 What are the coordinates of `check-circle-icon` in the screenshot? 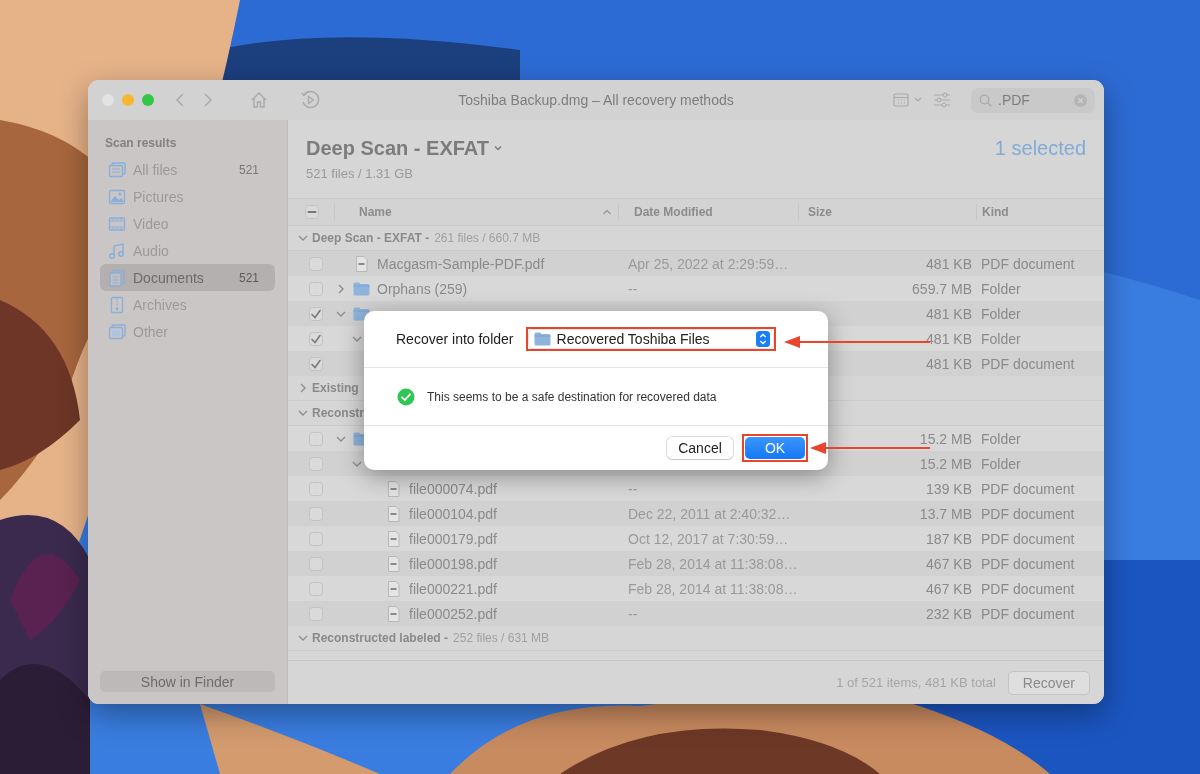 It's located at (406, 396).